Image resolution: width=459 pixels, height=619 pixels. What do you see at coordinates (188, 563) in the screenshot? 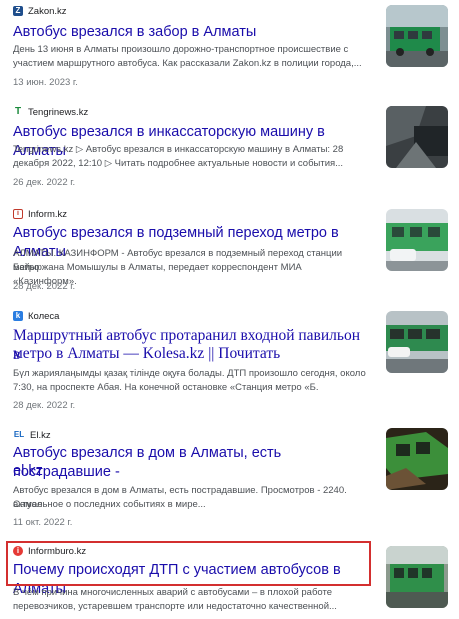
I see `highlight-box` at bounding box center [188, 563].